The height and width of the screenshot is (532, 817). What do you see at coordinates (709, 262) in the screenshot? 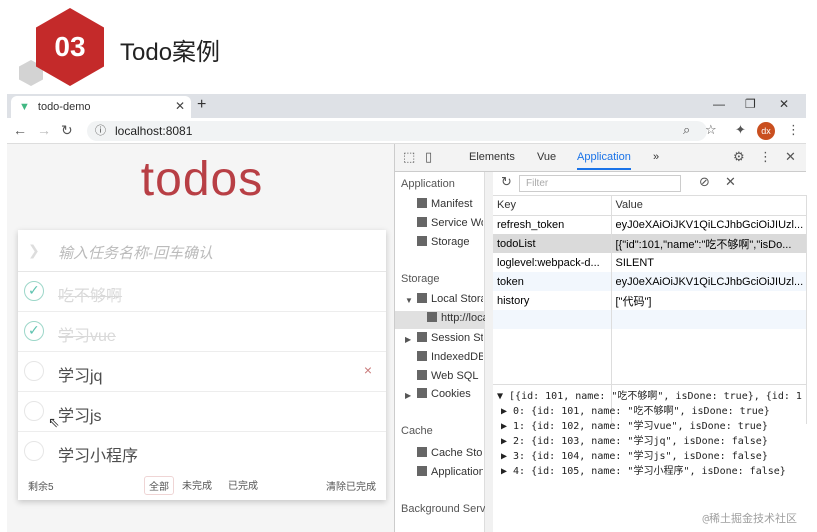
I see `row-value: SILENT` at bounding box center [709, 262].